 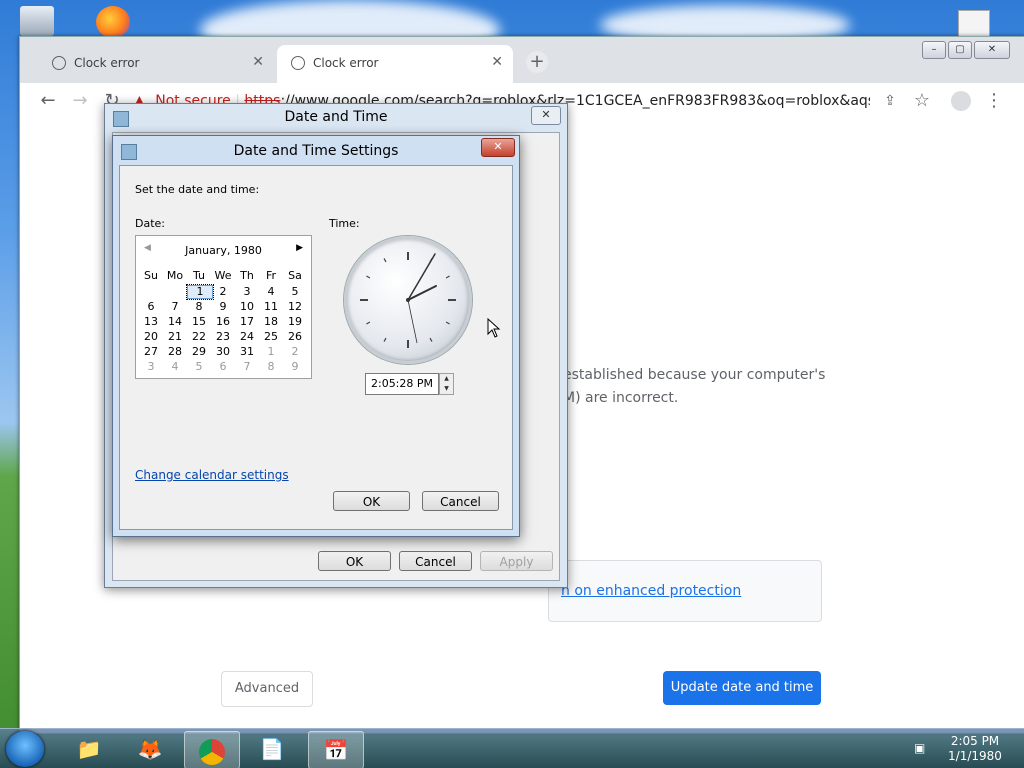 What do you see at coordinates (295, 306) in the screenshot?
I see `calendar-day: 12` at bounding box center [295, 306].